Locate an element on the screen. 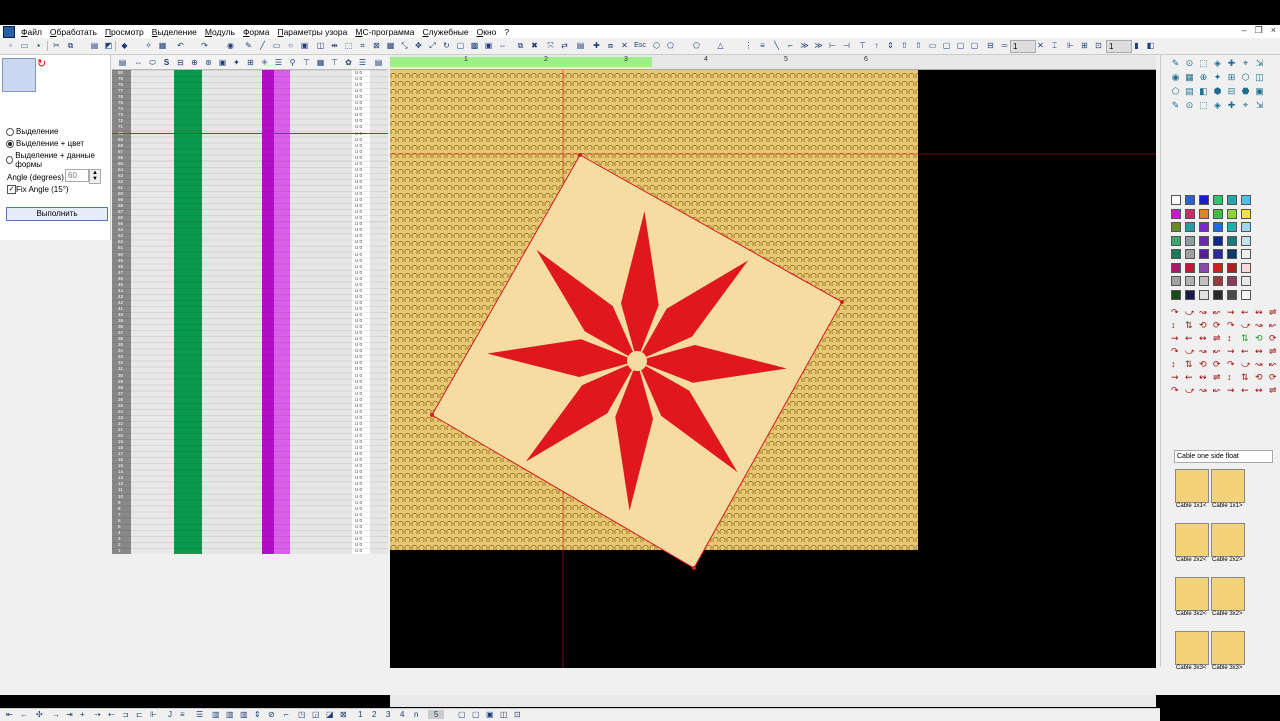 The image size is (1280, 721). save-icon: ▪ is located at coordinates (38, 45).